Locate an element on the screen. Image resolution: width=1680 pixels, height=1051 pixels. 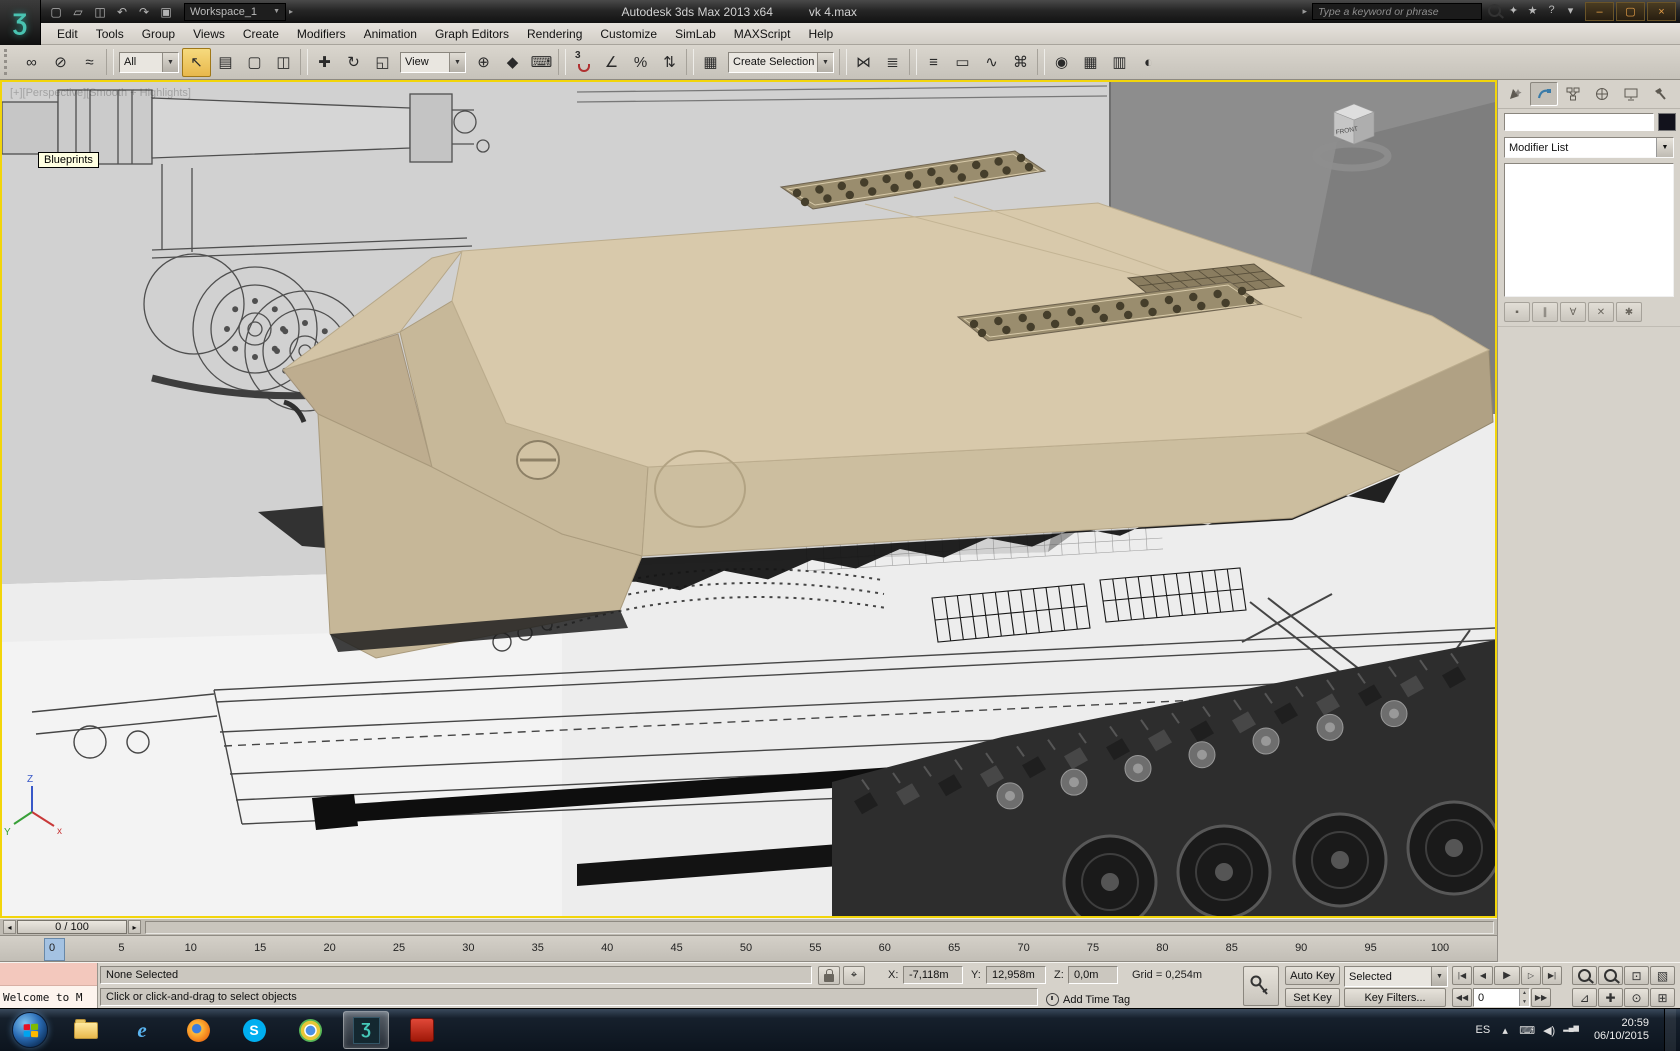
go-to-start-button: |◀ is located at coordinates (1462, 975).